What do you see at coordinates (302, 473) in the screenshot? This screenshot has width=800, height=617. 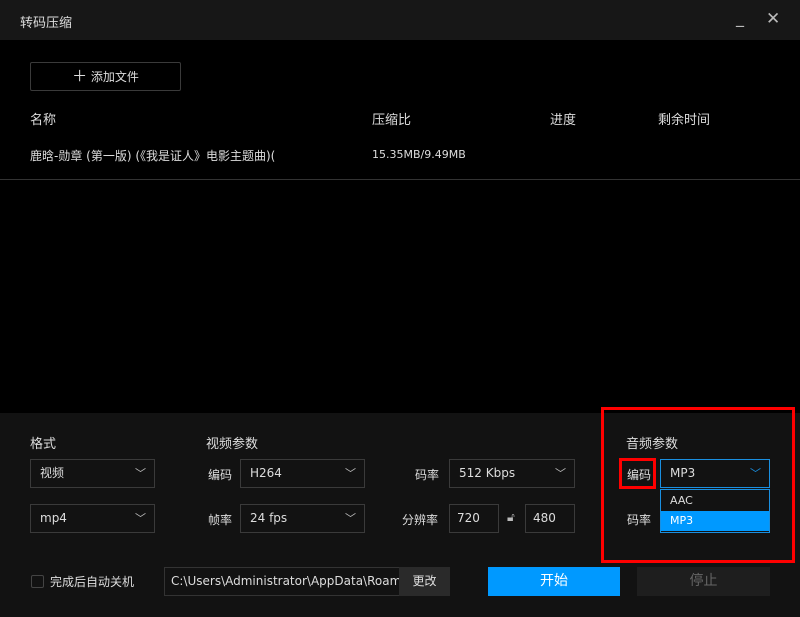 I see `video-codec-select: H264 ﹀` at bounding box center [302, 473].